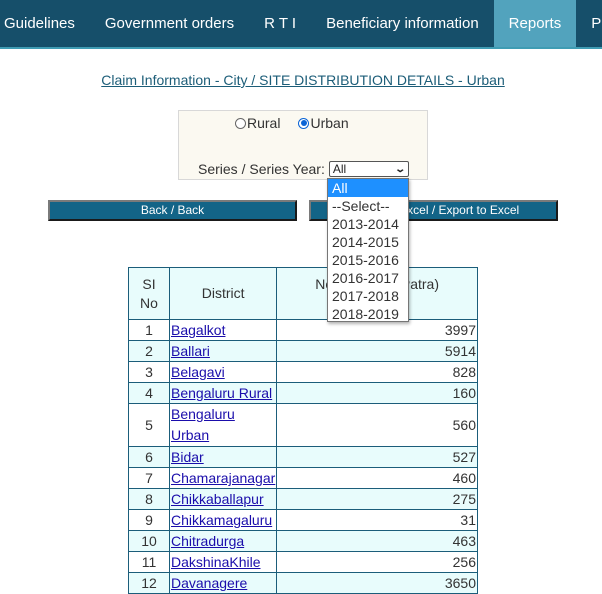  What do you see at coordinates (190, 351) in the screenshot?
I see `district-link: Ballari` at bounding box center [190, 351].